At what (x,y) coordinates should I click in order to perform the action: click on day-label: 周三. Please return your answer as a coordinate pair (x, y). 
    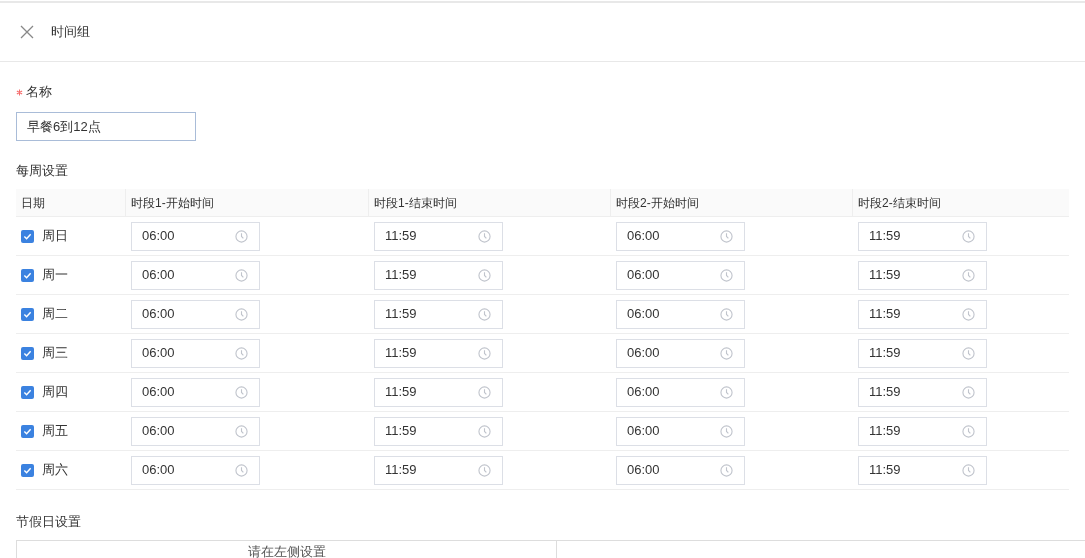
    Looking at the image, I should click on (55, 353).